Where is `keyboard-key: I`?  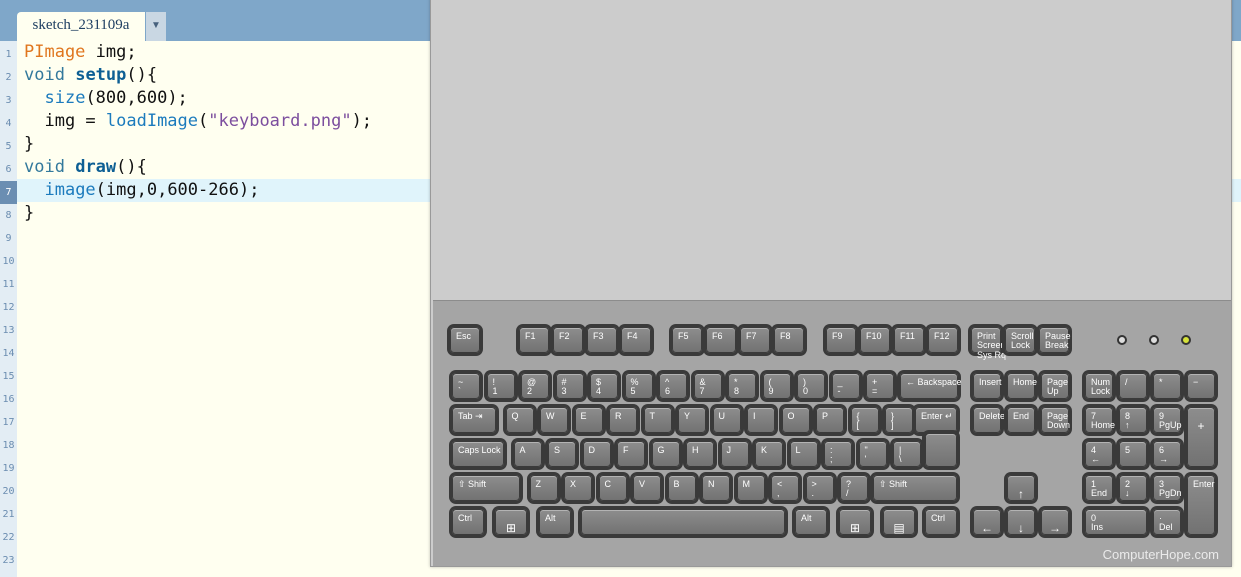
keyboard-key: I is located at coordinates (761, 420).